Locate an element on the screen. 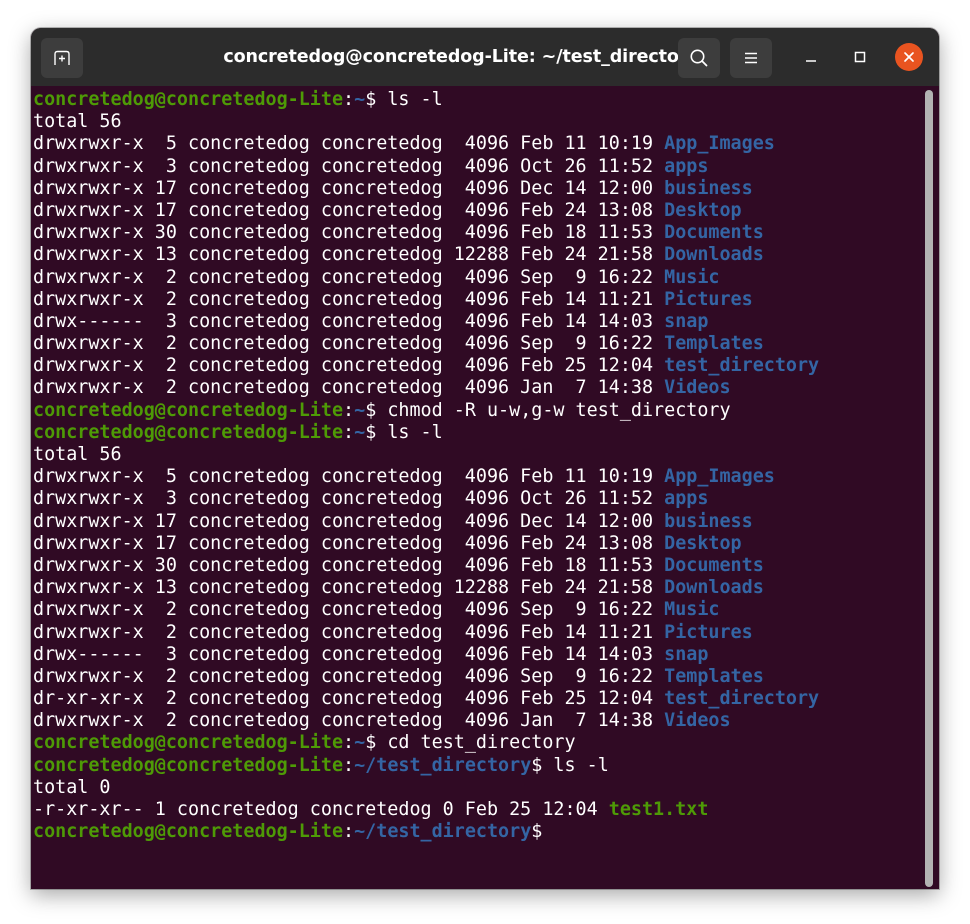 The image size is (970, 924). file-name: test1.txt is located at coordinates (658, 809).